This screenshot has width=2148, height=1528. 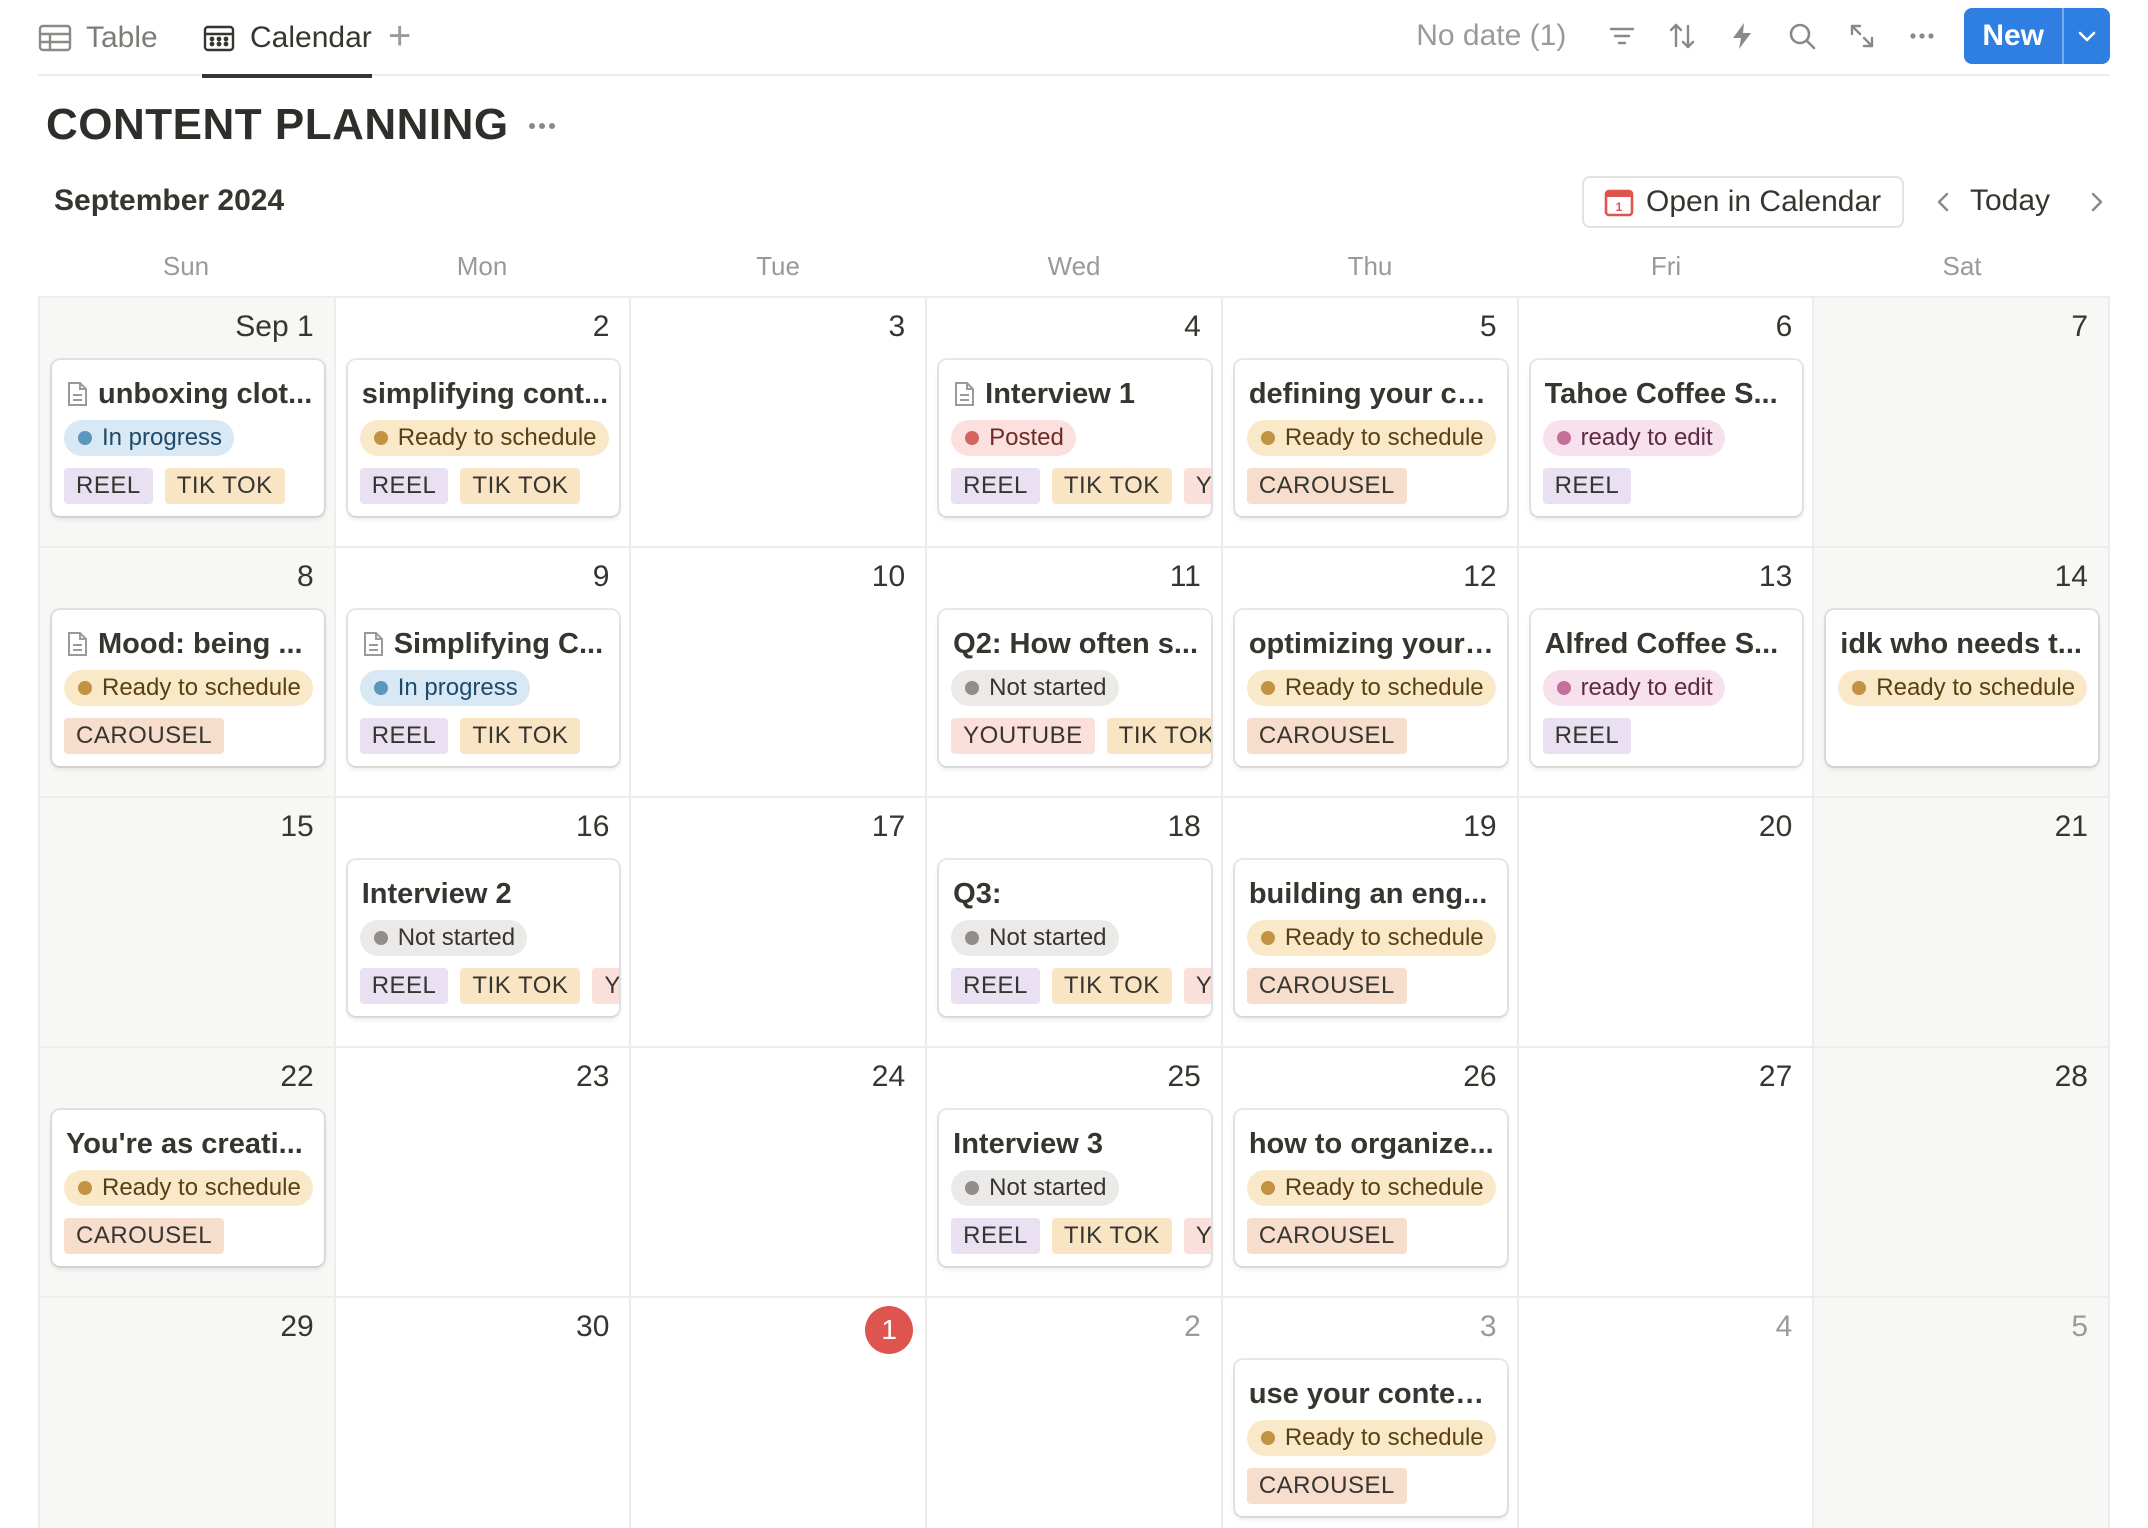 What do you see at coordinates (1075, 1188) in the screenshot?
I see `event-card: Interview 3 Not started REEL TIK TOK YOUTUBE` at bounding box center [1075, 1188].